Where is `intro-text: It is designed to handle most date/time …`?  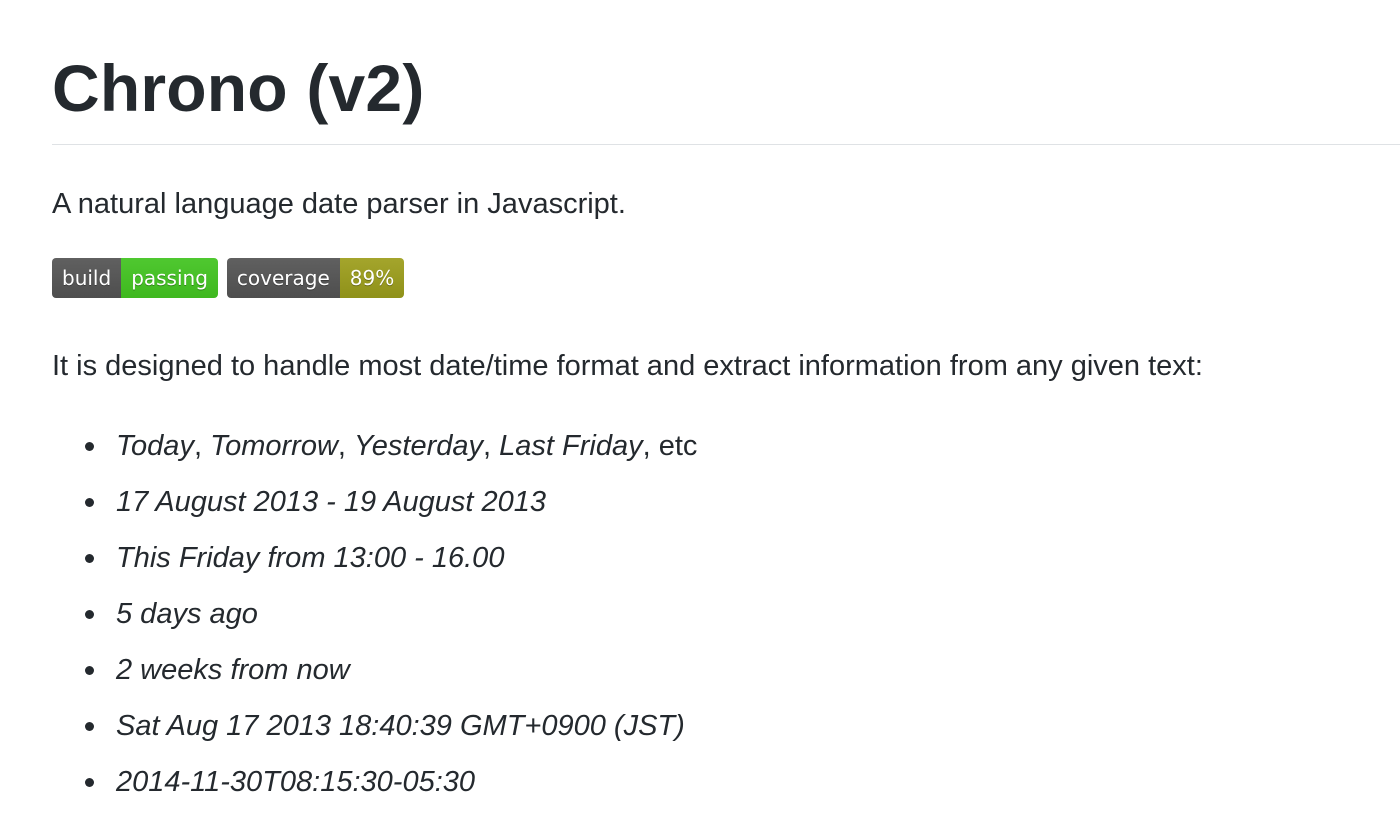 intro-text: It is designed to handle most date/time … is located at coordinates (627, 366).